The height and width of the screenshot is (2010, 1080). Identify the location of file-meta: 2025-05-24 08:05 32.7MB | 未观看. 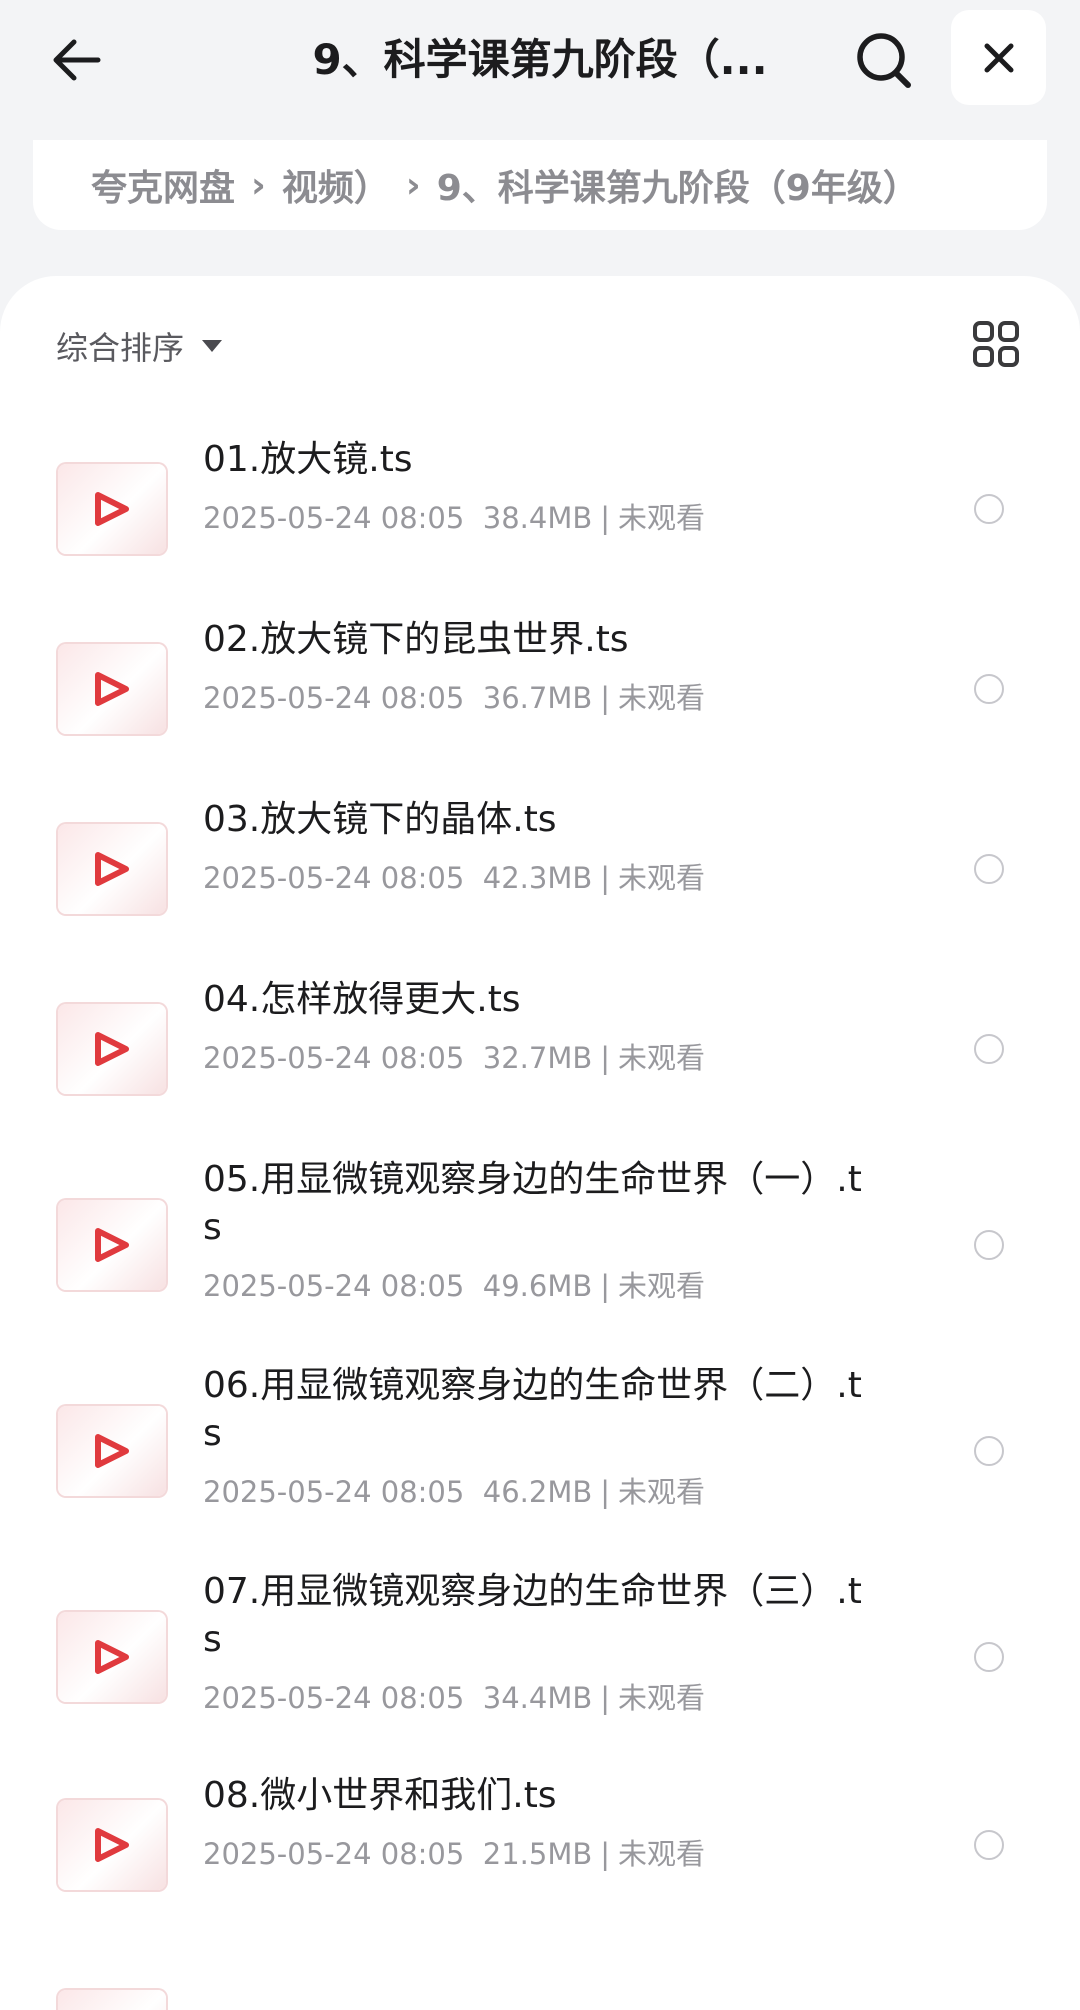
(454, 1058).